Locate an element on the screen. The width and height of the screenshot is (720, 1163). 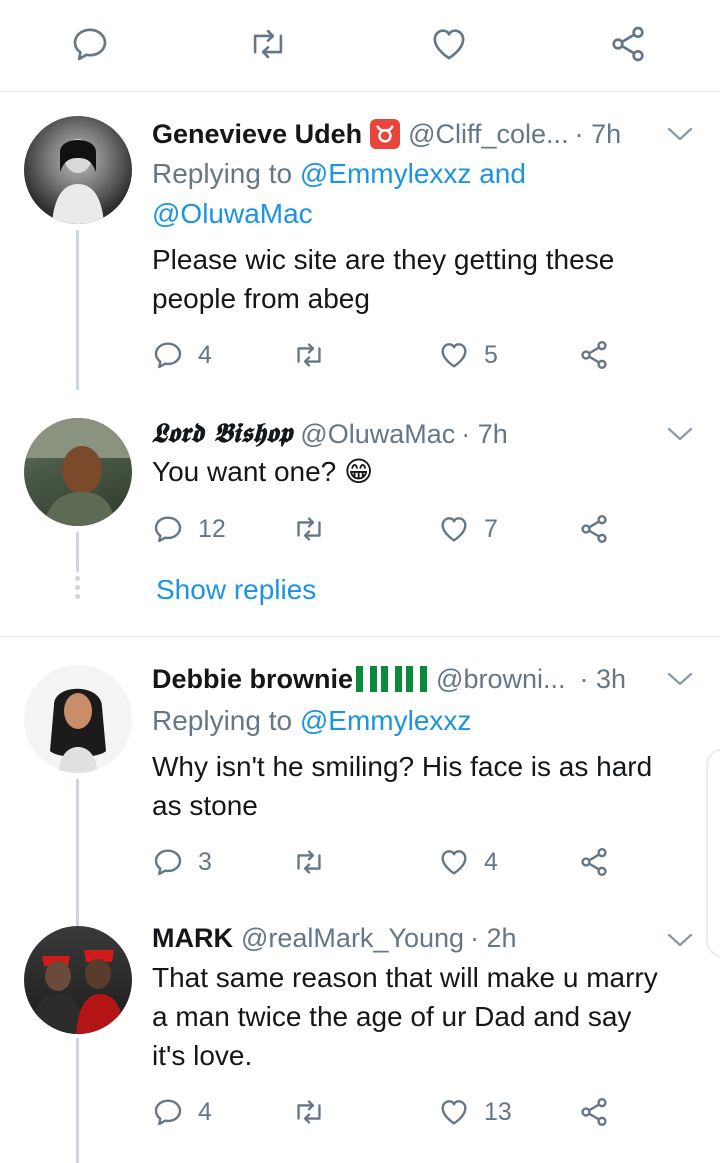
tweet-header: 𝕷𝖔𝖗𝖉 𝕭𝖎𝖘𝖍𝖔𝖕 @OluwaMac · 7h is located at coordinates (406, 434).